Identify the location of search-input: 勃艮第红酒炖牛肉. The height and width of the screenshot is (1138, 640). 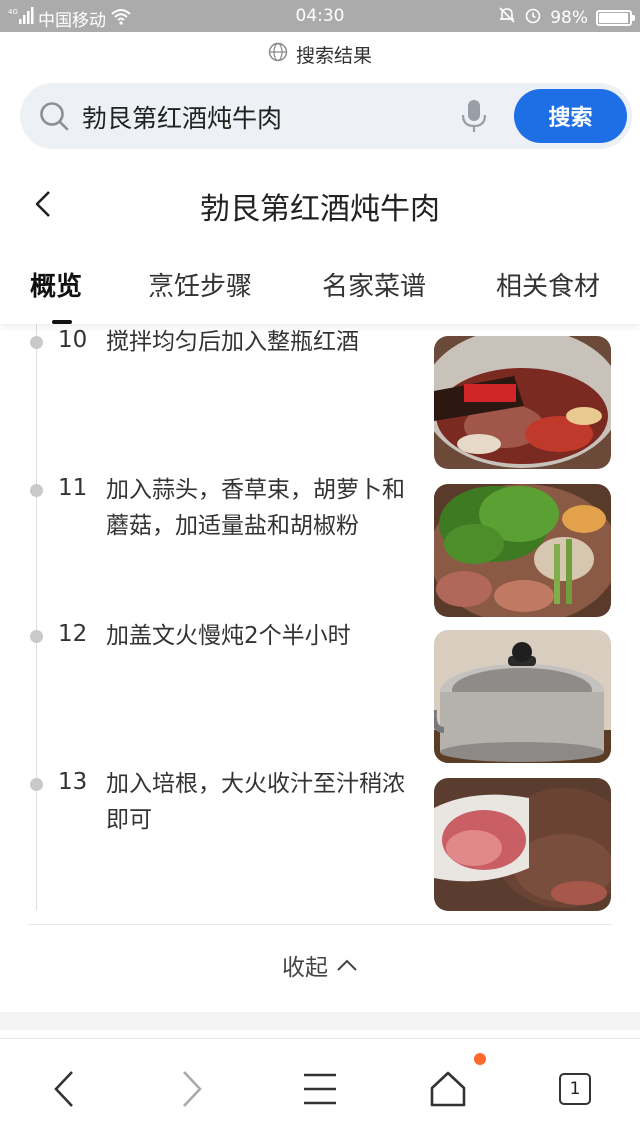
(182, 117).